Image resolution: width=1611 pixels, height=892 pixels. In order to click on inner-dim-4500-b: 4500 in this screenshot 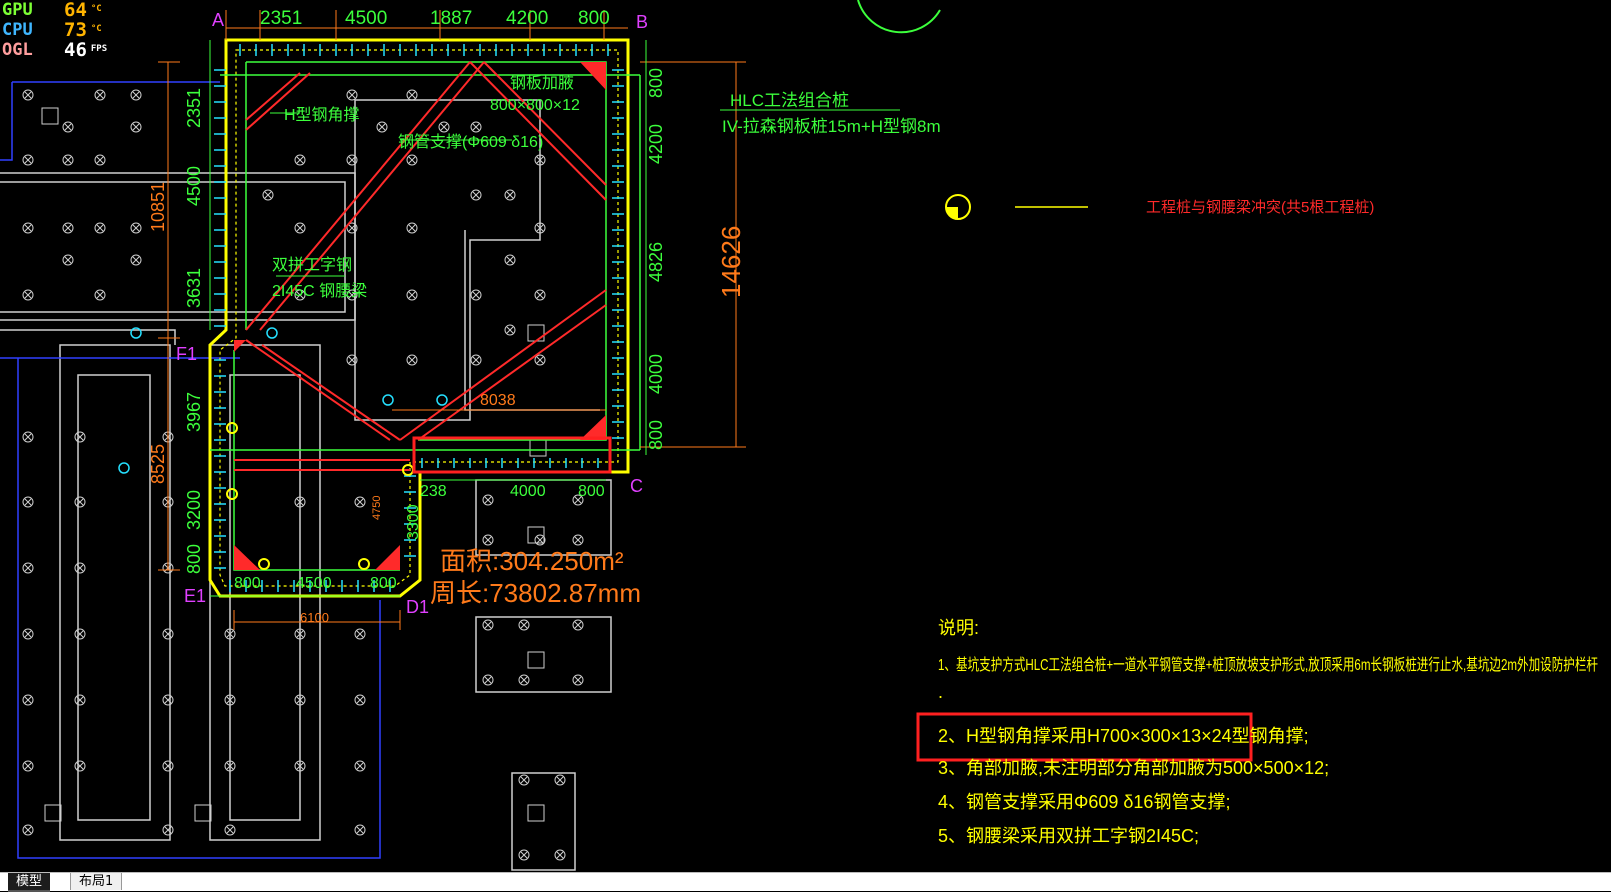, I will do `click(314, 583)`.